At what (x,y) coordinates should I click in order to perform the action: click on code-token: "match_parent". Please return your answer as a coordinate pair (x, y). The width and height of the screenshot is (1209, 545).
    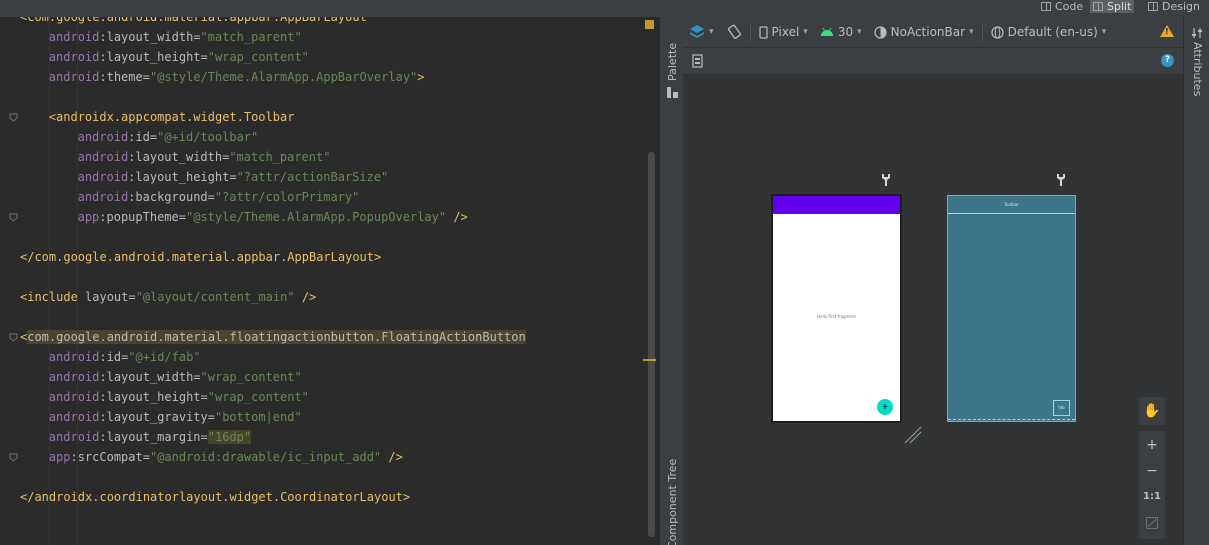
    Looking at the image, I should click on (280, 157).